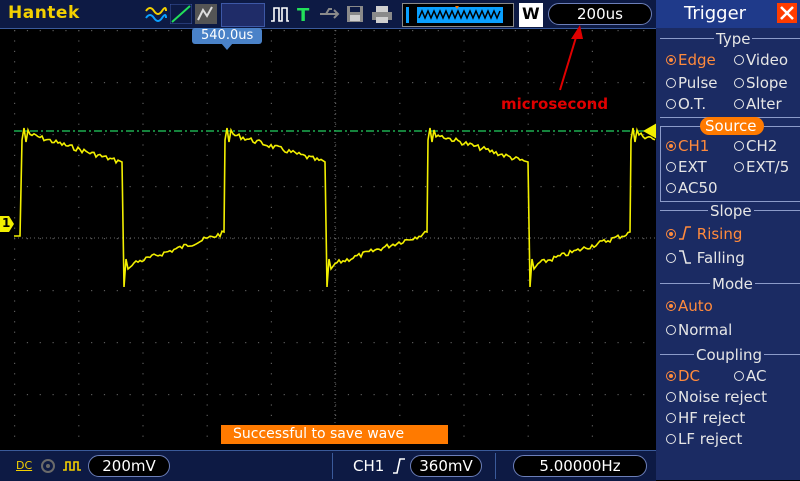 The width and height of the screenshot is (800, 481). I want to click on trigger-position-marker: 540.0us, so click(227, 39).